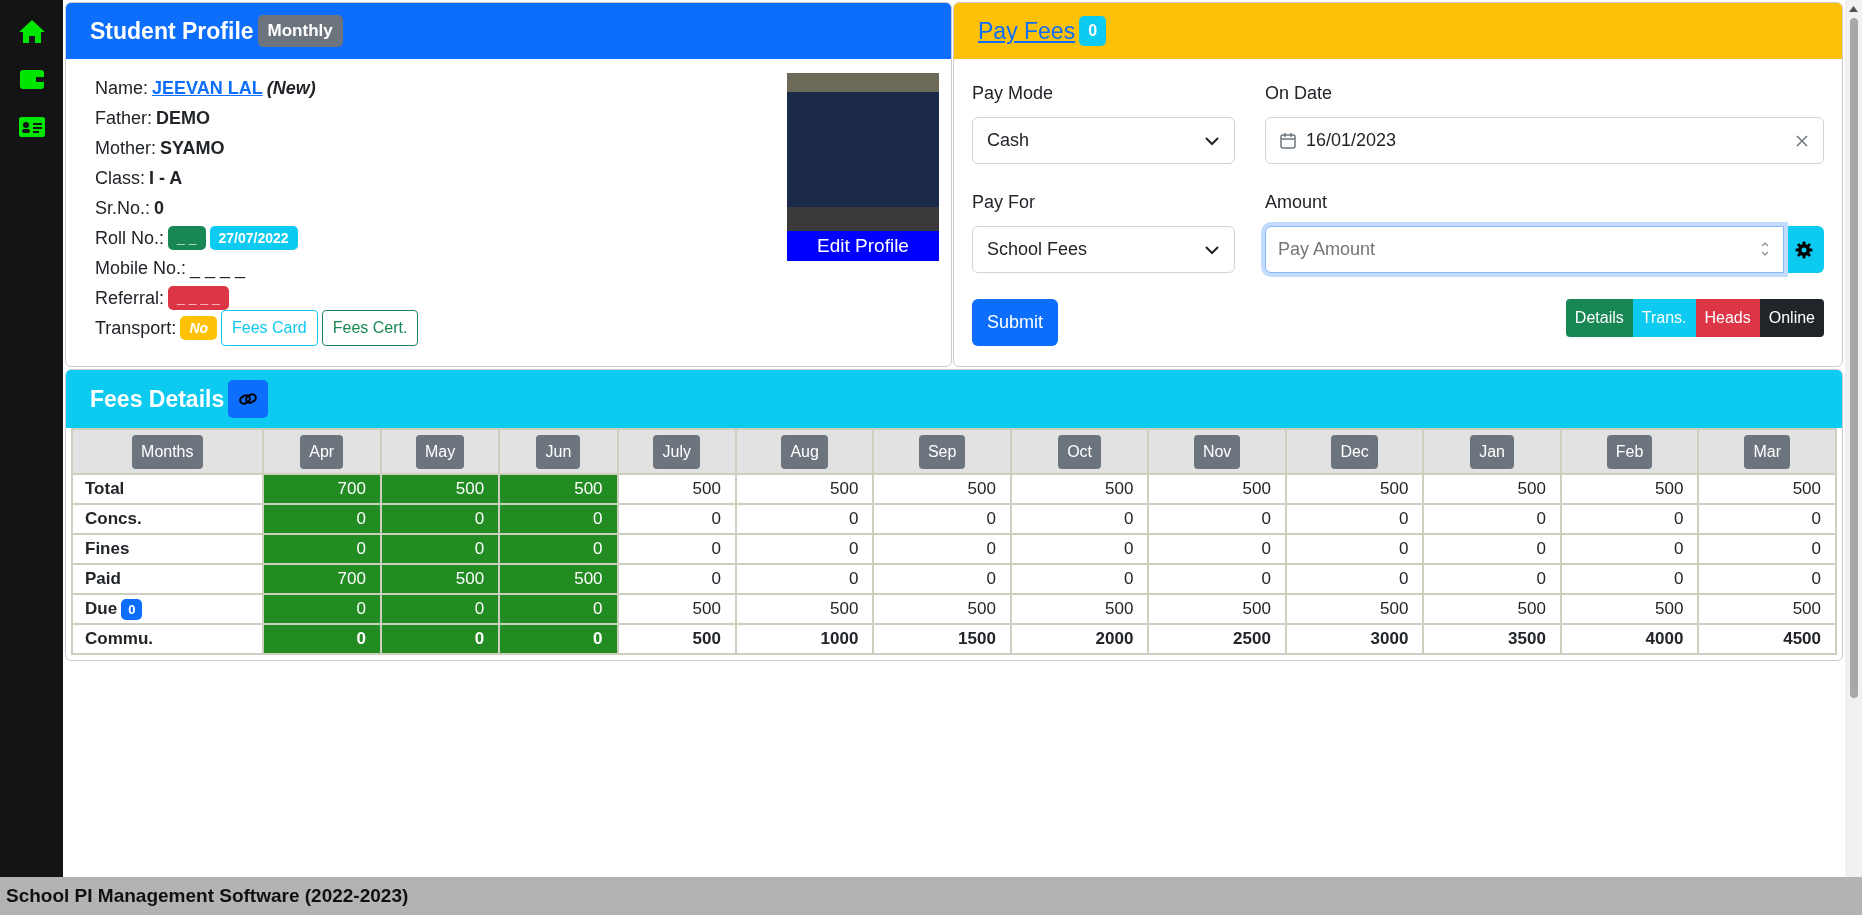 This screenshot has width=1862, height=915. Describe the element at coordinates (1791, 318) in the screenshot. I see `action-button: Online` at that location.